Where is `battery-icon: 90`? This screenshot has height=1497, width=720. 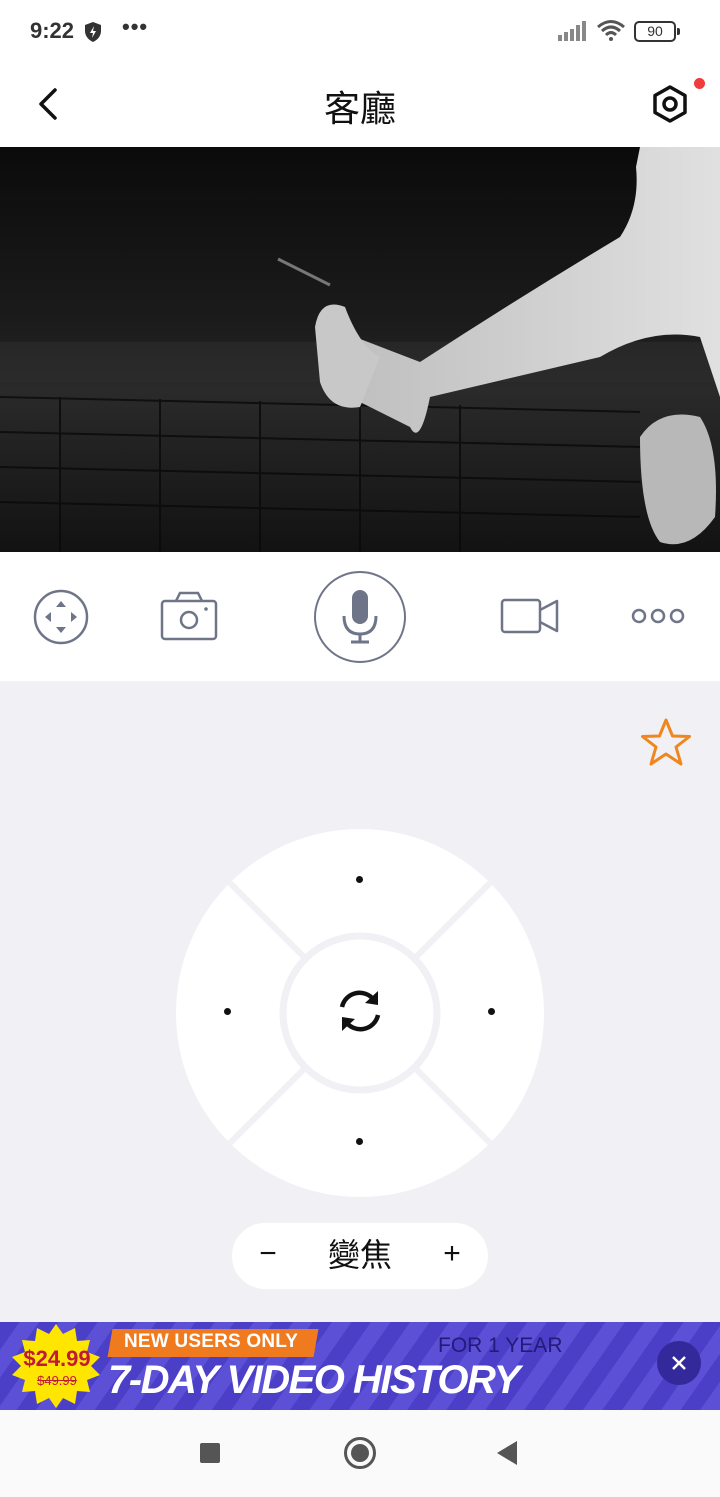
battery-icon: 90 is located at coordinates (657, 31).